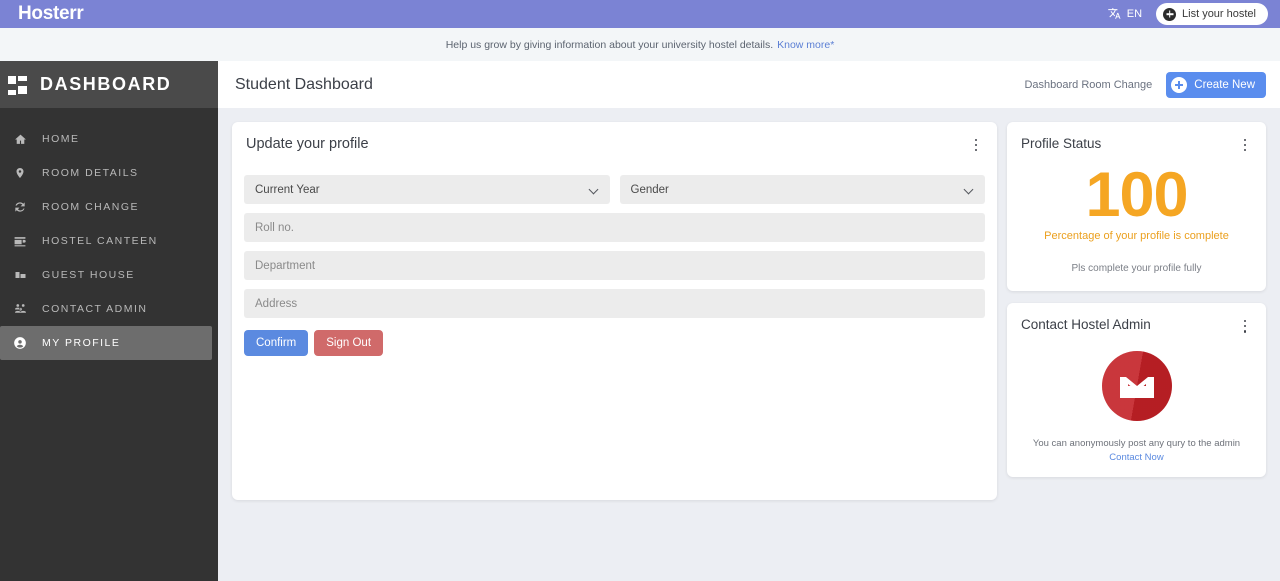 The width and height of the screenshot is (1280, 581). I want to click on brand-logo: Hosterr, so click(51, 14).